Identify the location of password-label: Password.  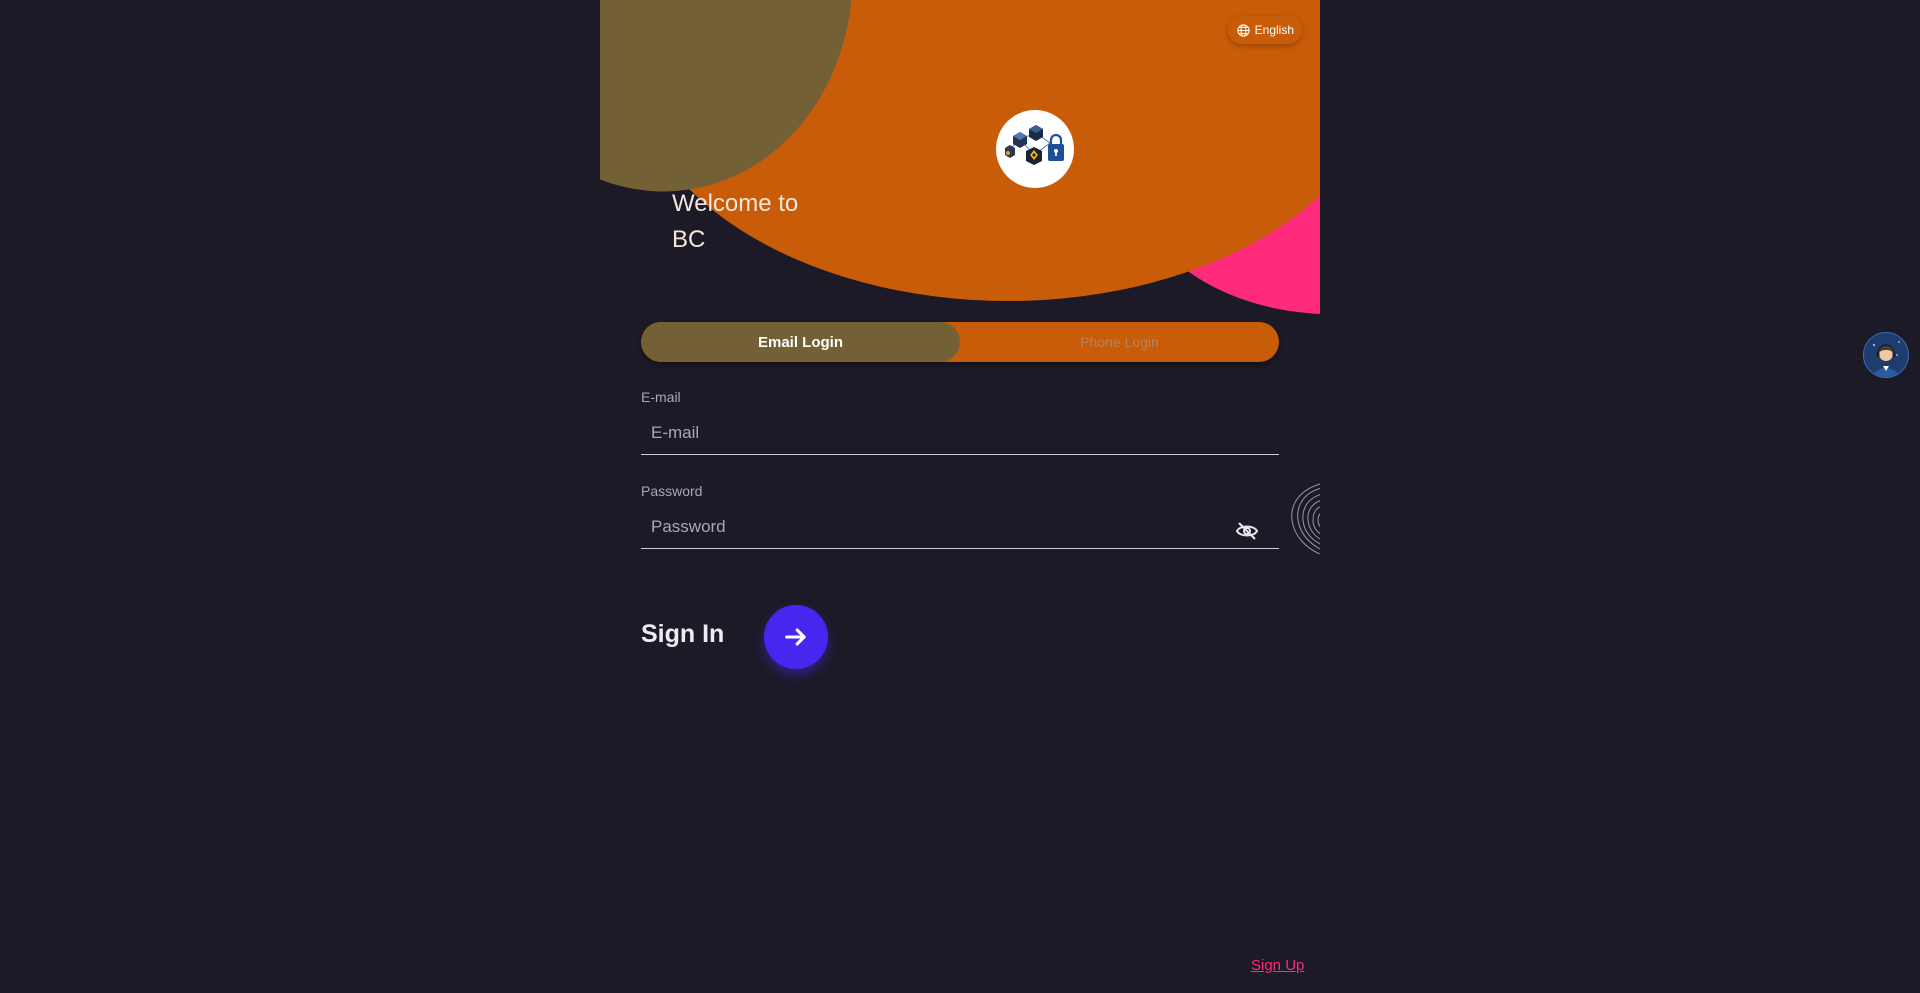
(672, 491).